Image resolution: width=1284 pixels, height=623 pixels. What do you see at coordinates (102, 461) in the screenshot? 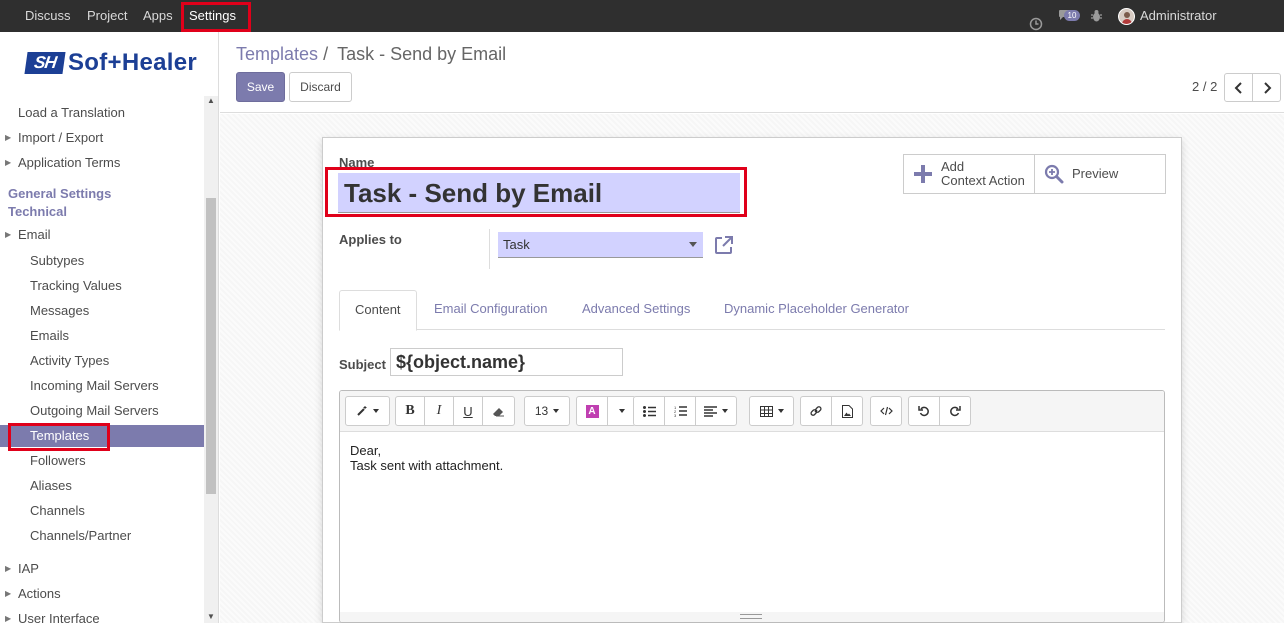
I see `sidebar-item-followers: Followers` at bounding box center [102, 461].